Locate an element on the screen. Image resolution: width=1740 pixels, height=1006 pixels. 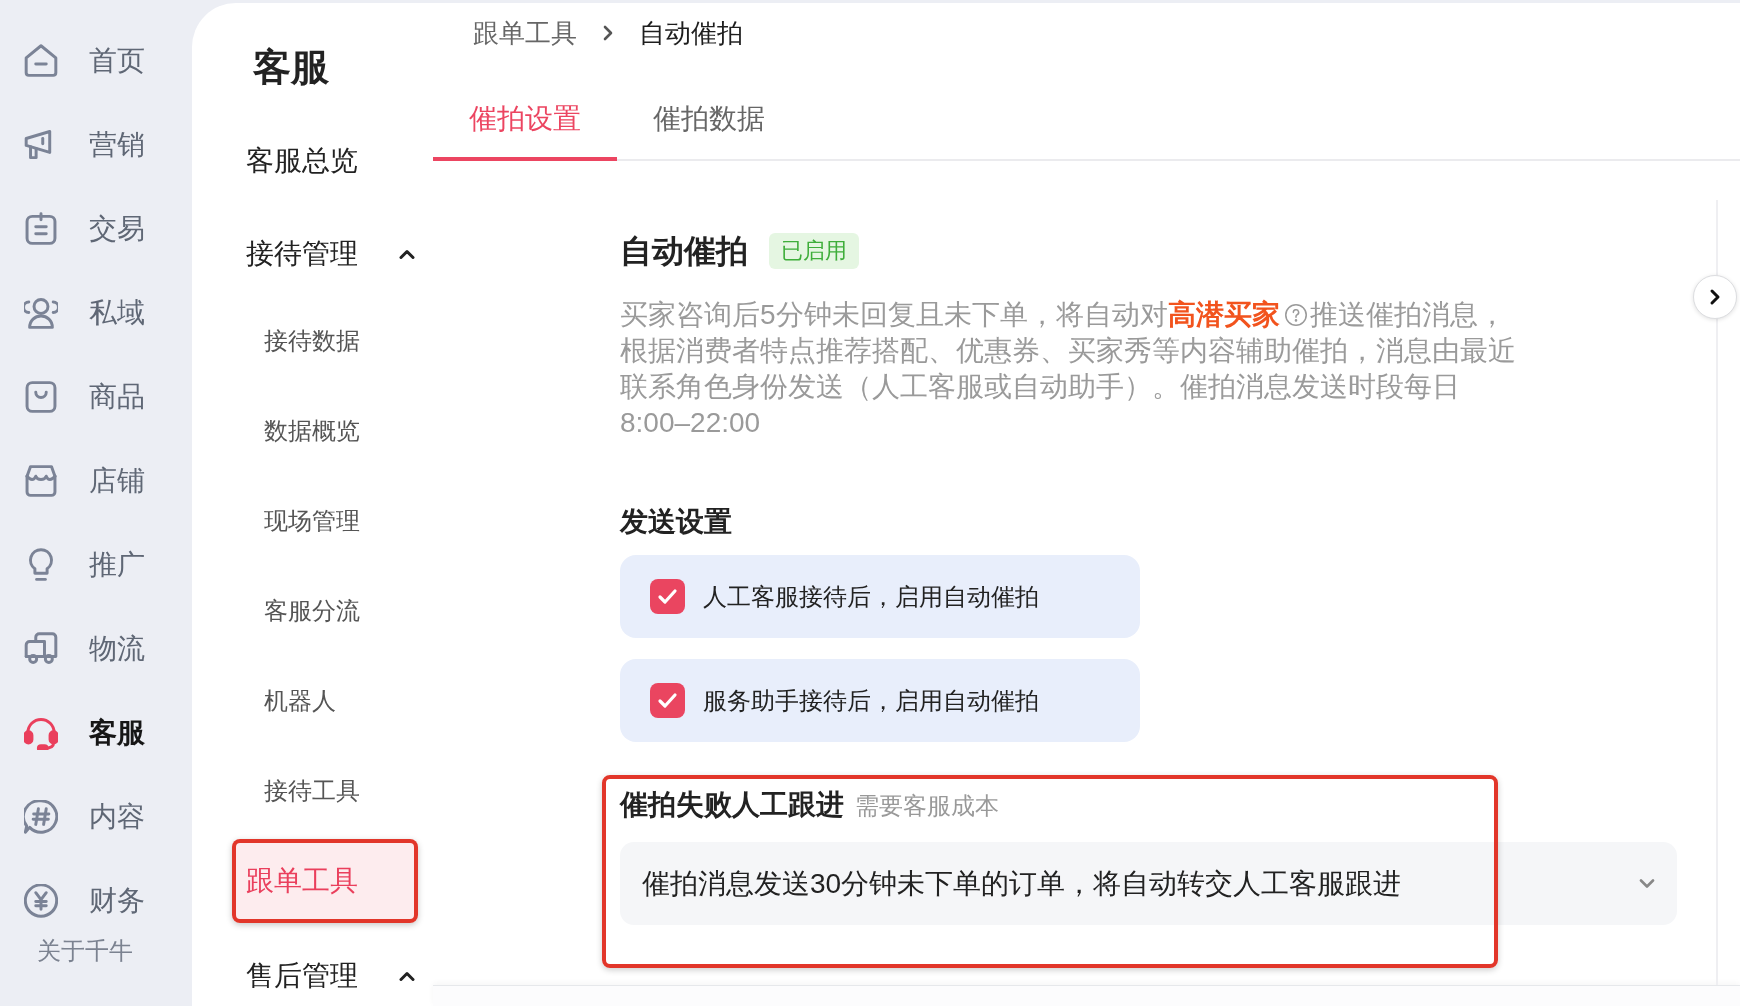
breadcrumb-current: 自动催拍 is located at coordinates (691, 33).